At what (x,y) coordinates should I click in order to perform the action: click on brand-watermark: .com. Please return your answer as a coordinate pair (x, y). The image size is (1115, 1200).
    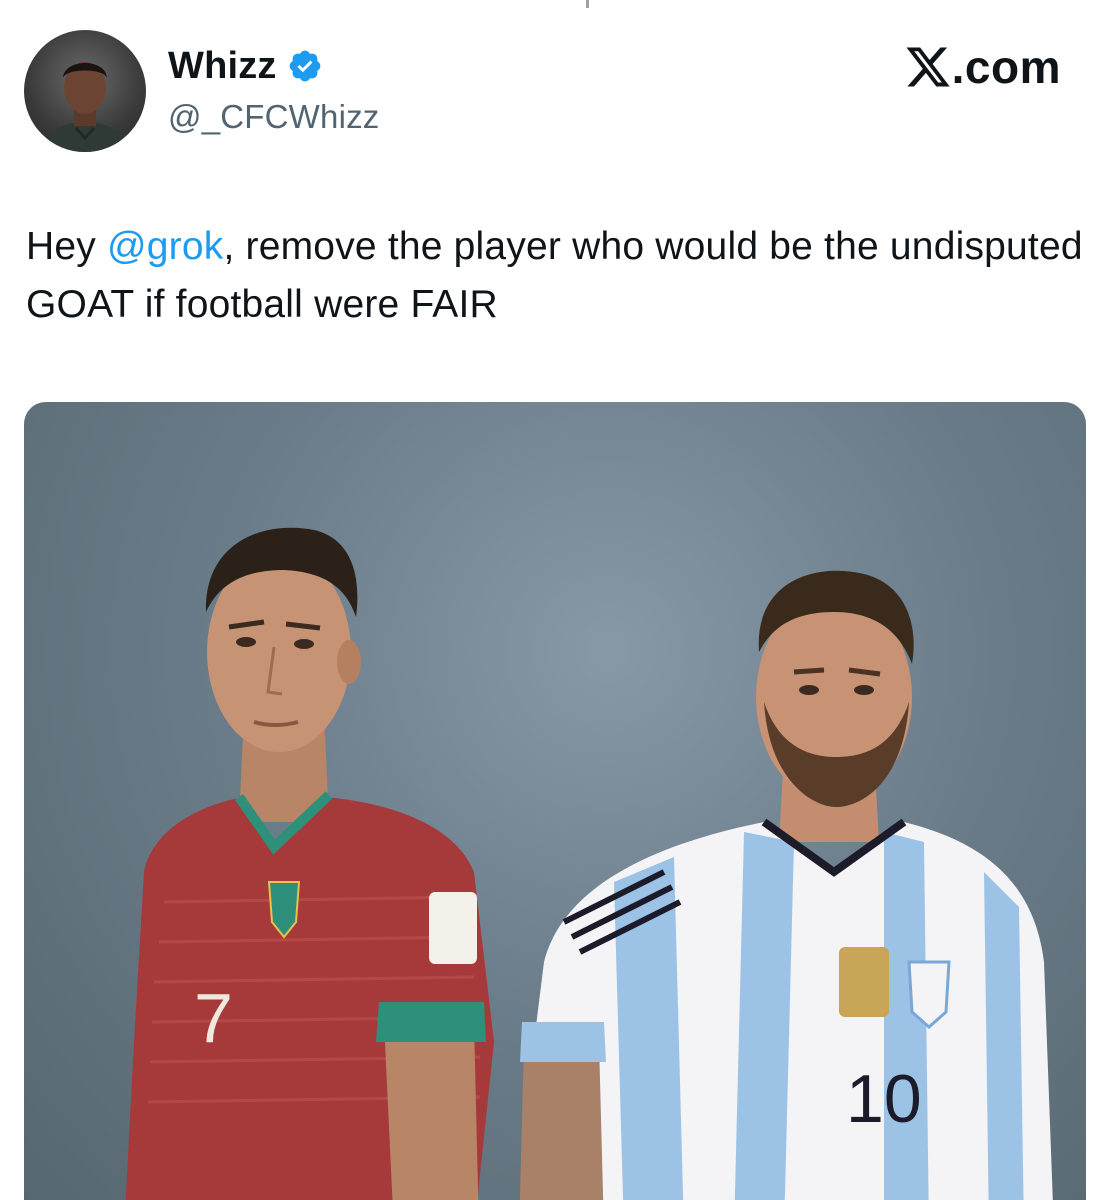
    Looking at the image, I should click on (982, 67).